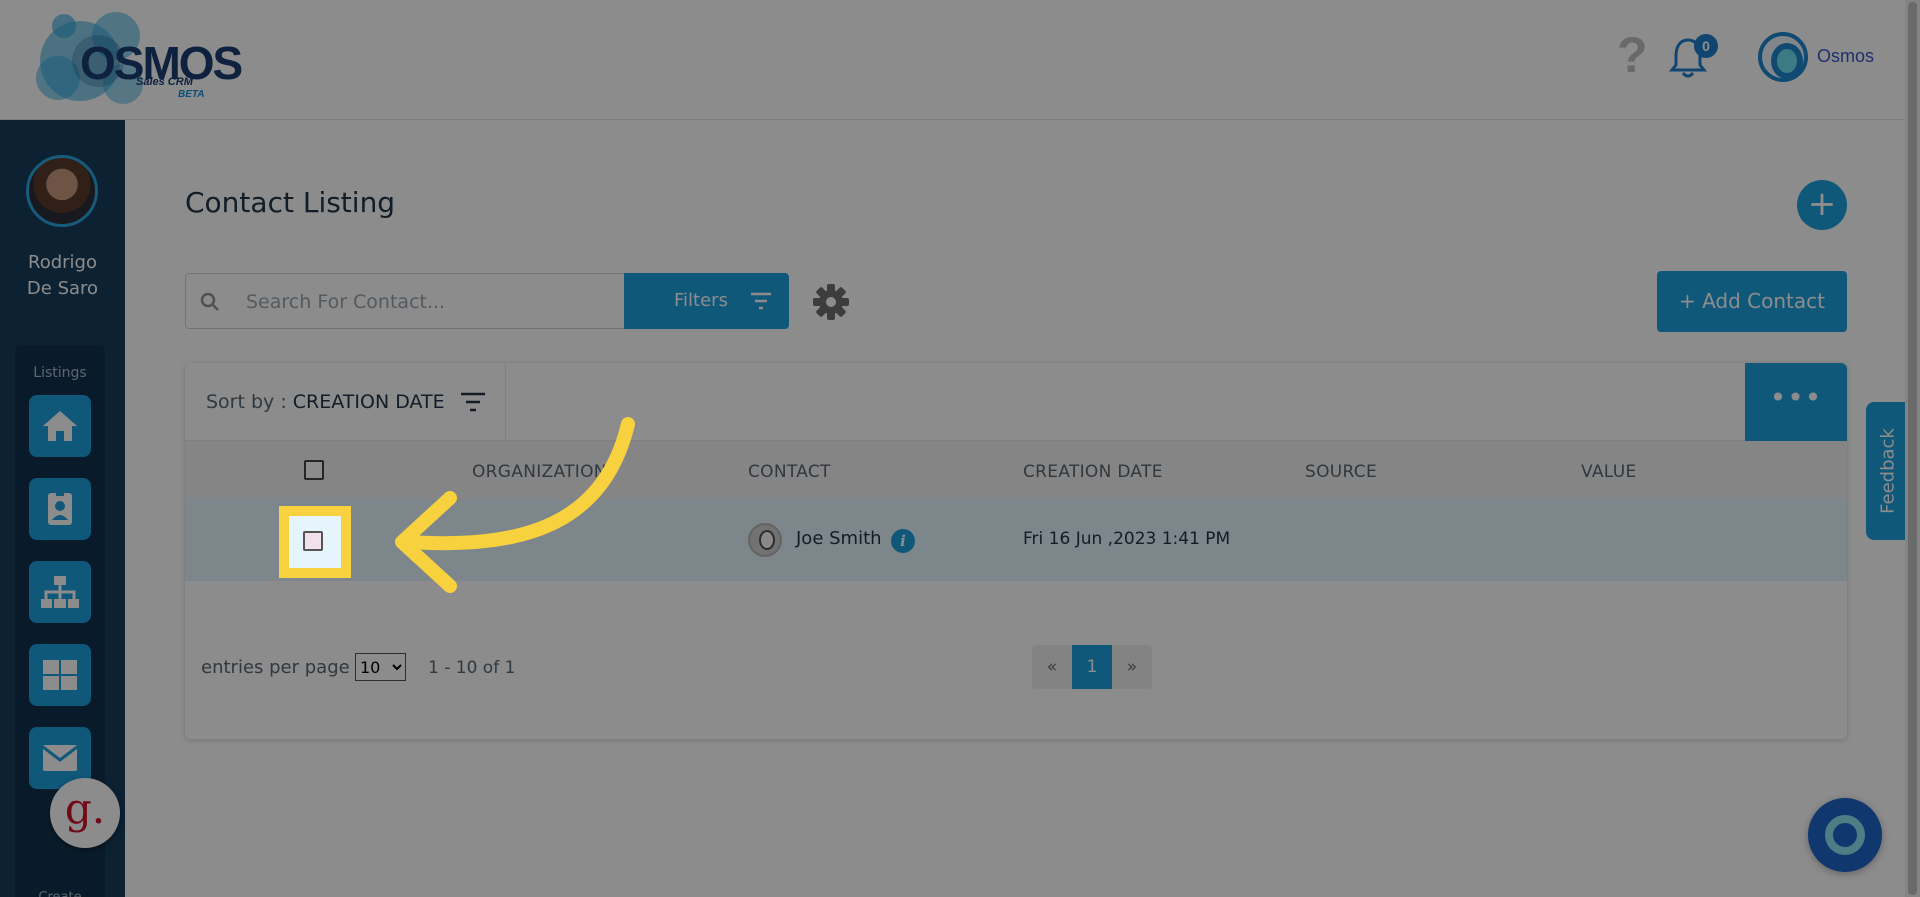  I want to click on feedback-tab: Feedback, so click(1888, 471).